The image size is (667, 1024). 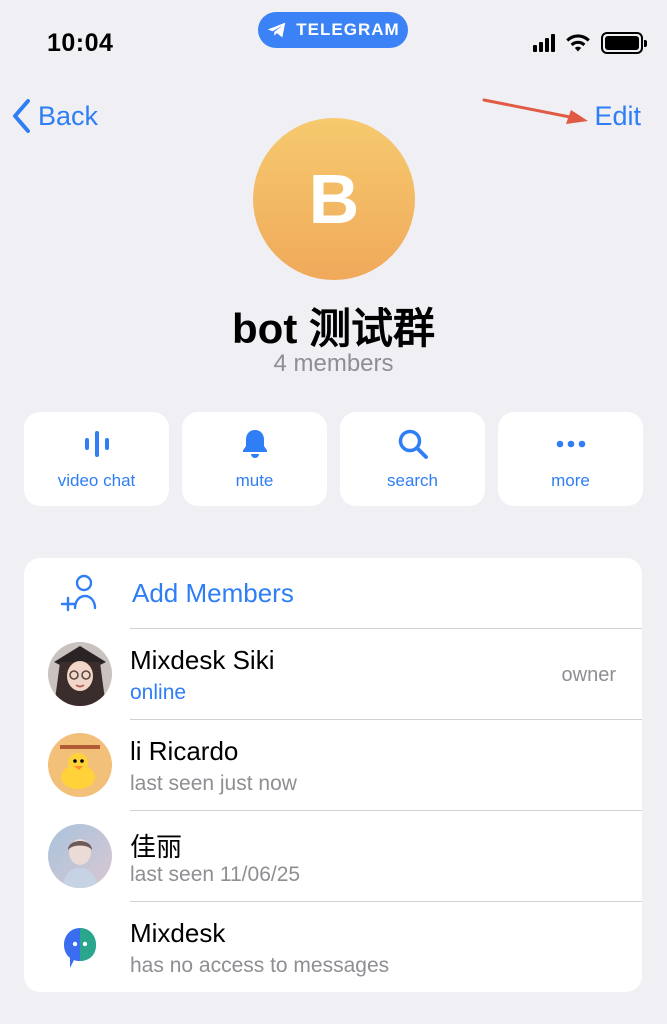 What do you see at coordinates (333, 947) in the screenshot?
I see `member-row: Mixdesk has no access to messages` at bounding box center [333, 947].